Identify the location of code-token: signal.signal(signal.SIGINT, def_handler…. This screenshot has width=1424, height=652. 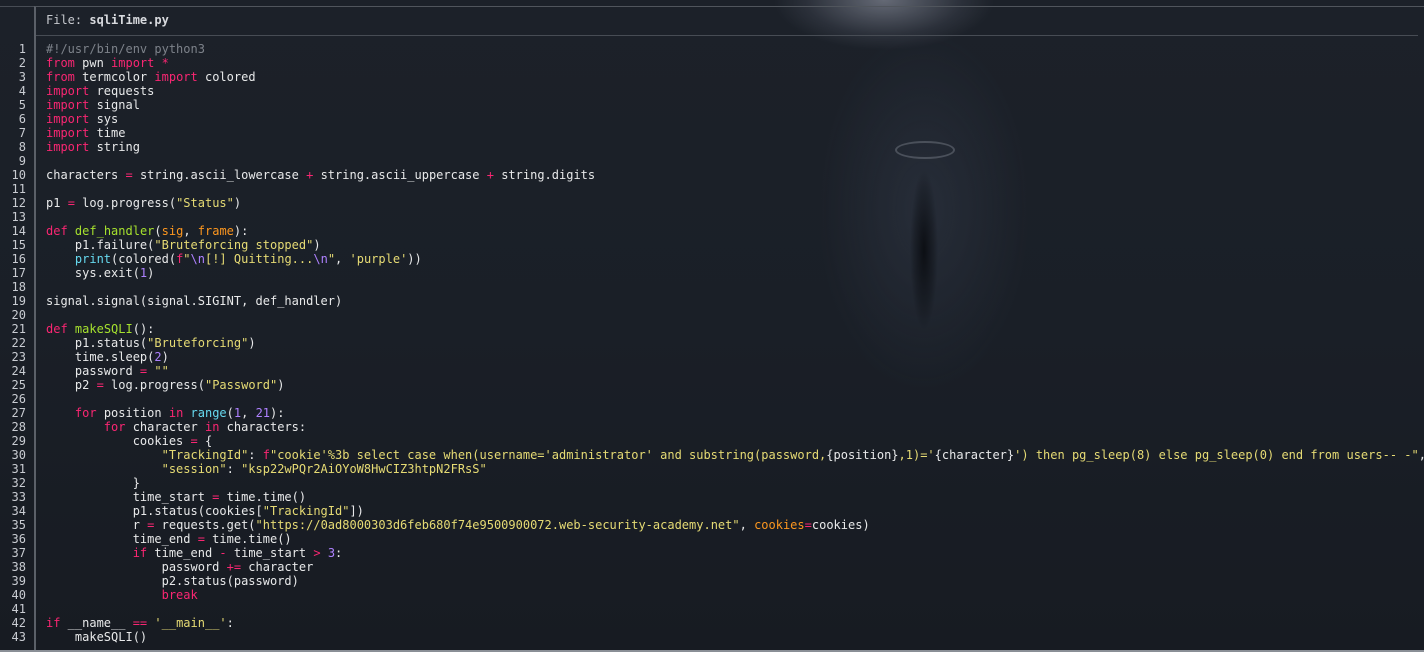
(194, 301).